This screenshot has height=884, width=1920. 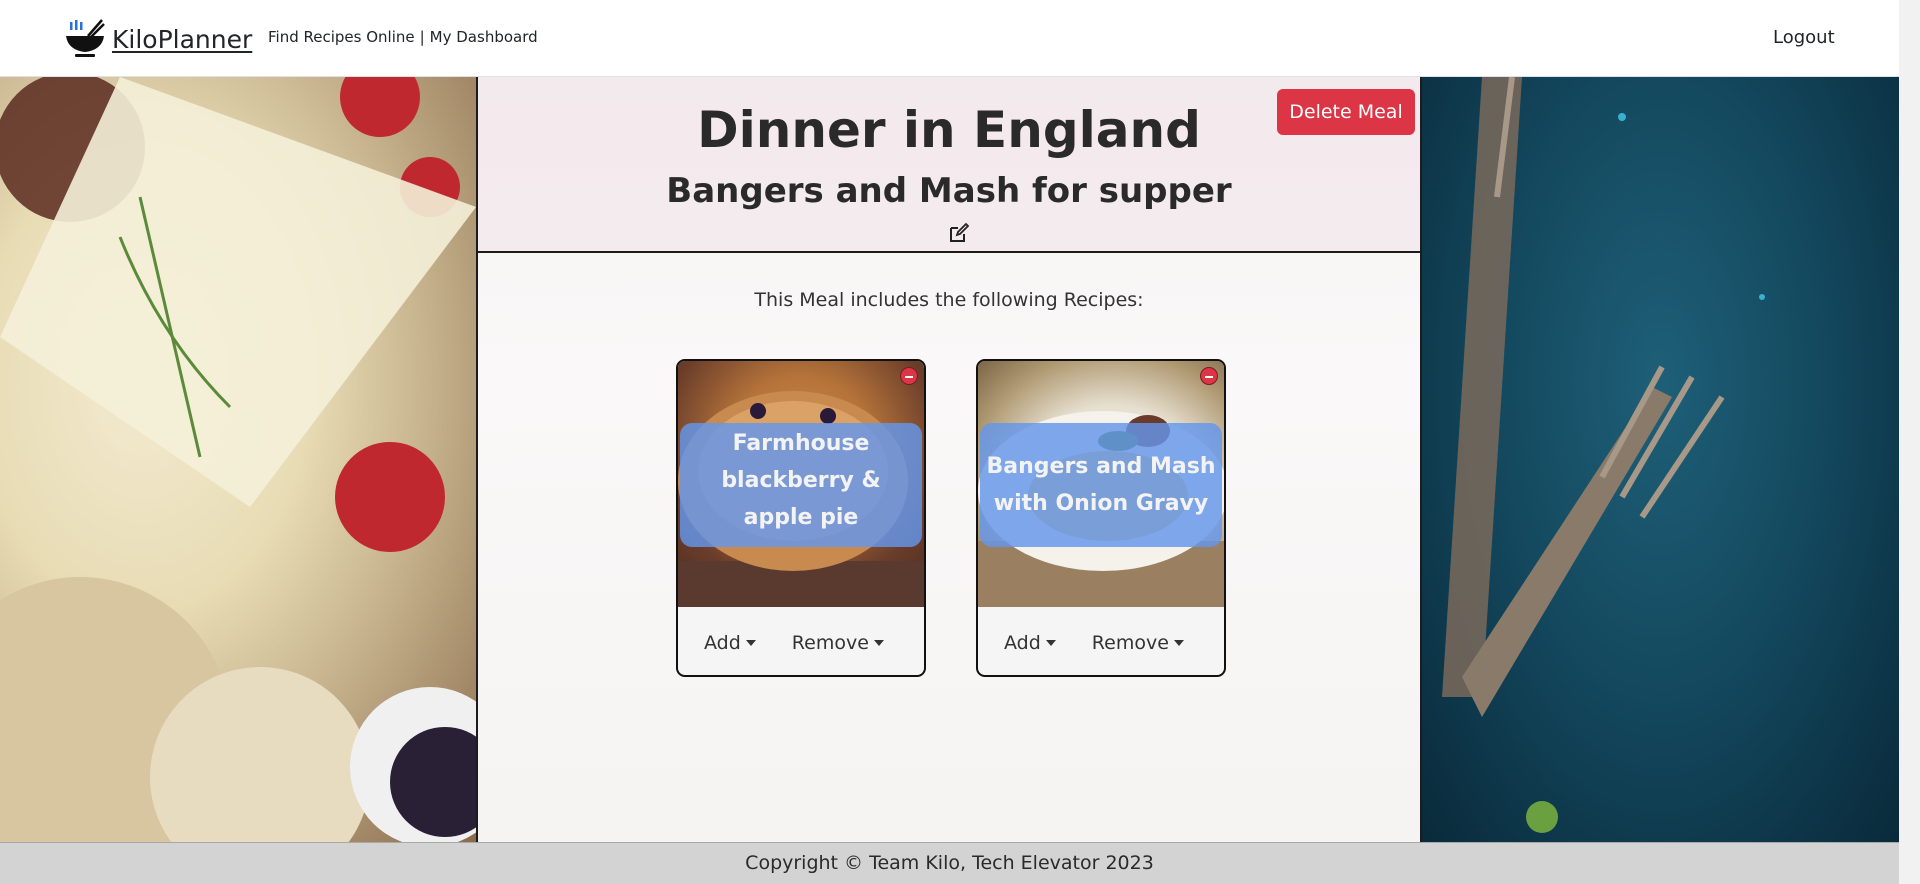 What do you see at coordinates (1909, 442) in the screenshot?
I see `page-scrollbar` at bounding box center [1909, 442].